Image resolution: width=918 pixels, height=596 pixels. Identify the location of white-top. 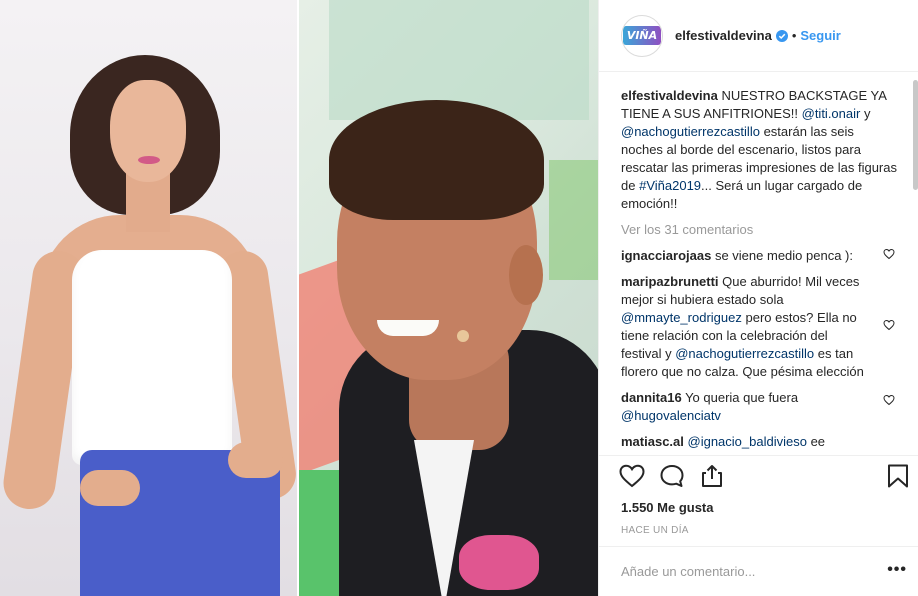
(152, 357).